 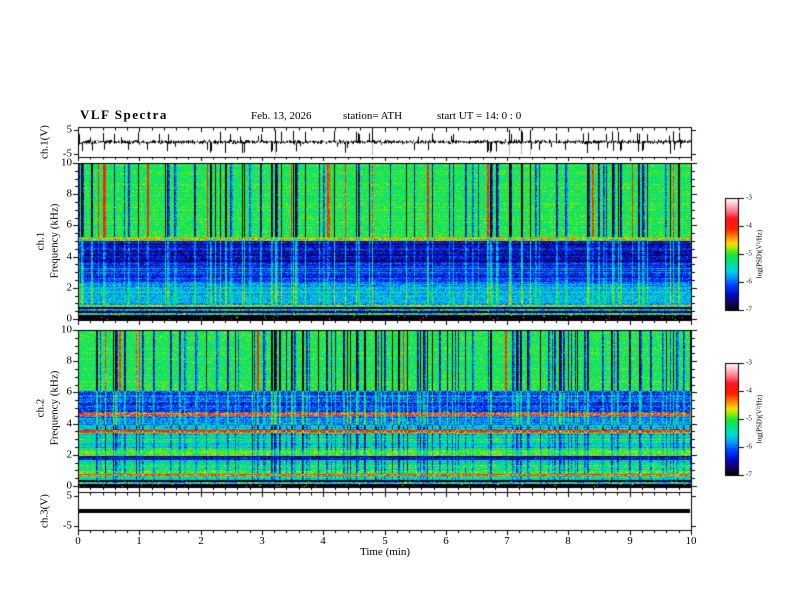 What do you see at coordinates (201, 541) in the screenshot?
I see `x-tick-label: 2` at bounding box center [201, 541].